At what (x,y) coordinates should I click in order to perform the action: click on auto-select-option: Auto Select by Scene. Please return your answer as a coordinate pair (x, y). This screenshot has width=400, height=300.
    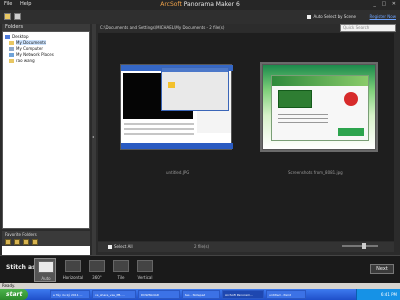
    Looking at the image, I should click on (331, 16).